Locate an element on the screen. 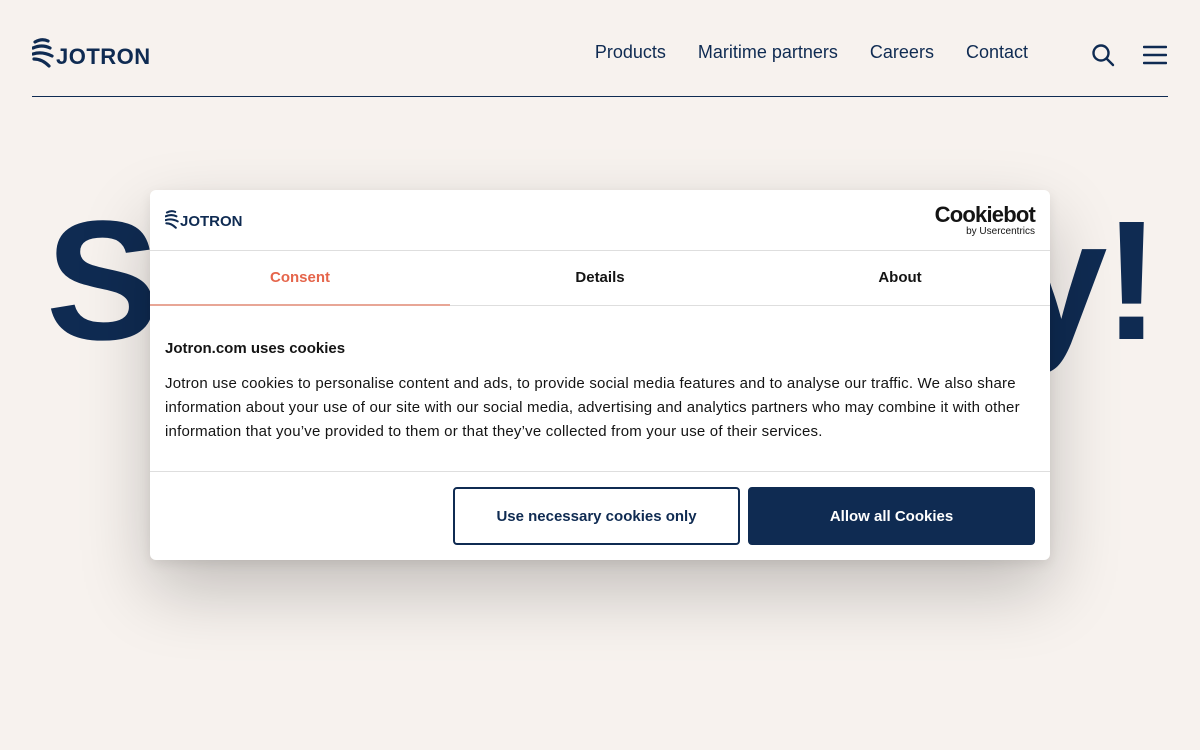 The width and height of the screenshot is (1200, 750). dialog-tabs: Consent Details About is located at coordinates (600, 278).